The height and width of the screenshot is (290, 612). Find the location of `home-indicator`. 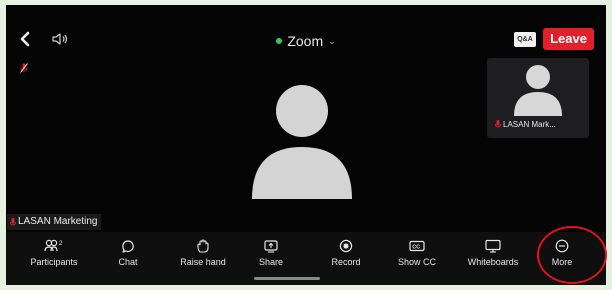

home-indicator is located at coordinates (287, 278).